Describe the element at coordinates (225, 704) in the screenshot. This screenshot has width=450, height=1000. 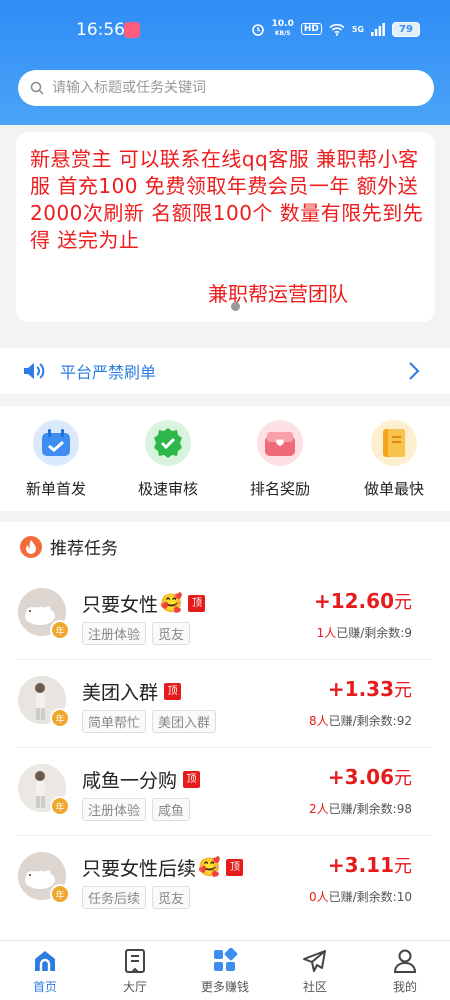
I see `task-item: 年 美团入群 顶 简单帮忙 美团入群 +1.33元 8人已赚/剩余数:92` at that location.